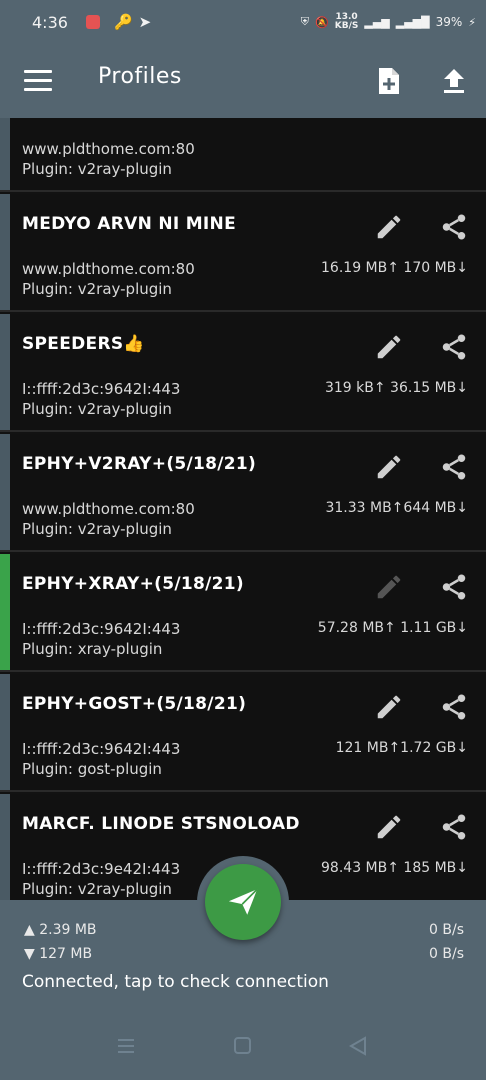 This screenshot has width=486, height=1080. What do you see at coordinates (396, 388) in the screenshot?
I see `profile-traffic: 319 kB↑ 36.15 MB↓` at bounding box center [396, 388].